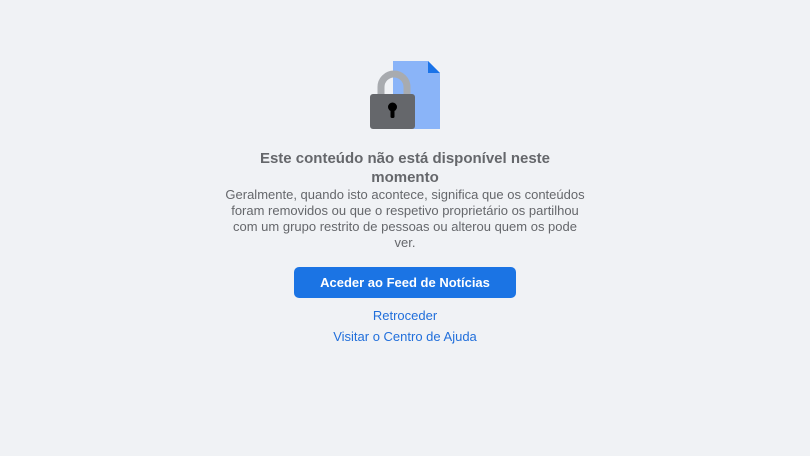 Image resolution: width=810 pixels, height=456 pixels. I want to click on locked-document-icon, so click(405, 95).